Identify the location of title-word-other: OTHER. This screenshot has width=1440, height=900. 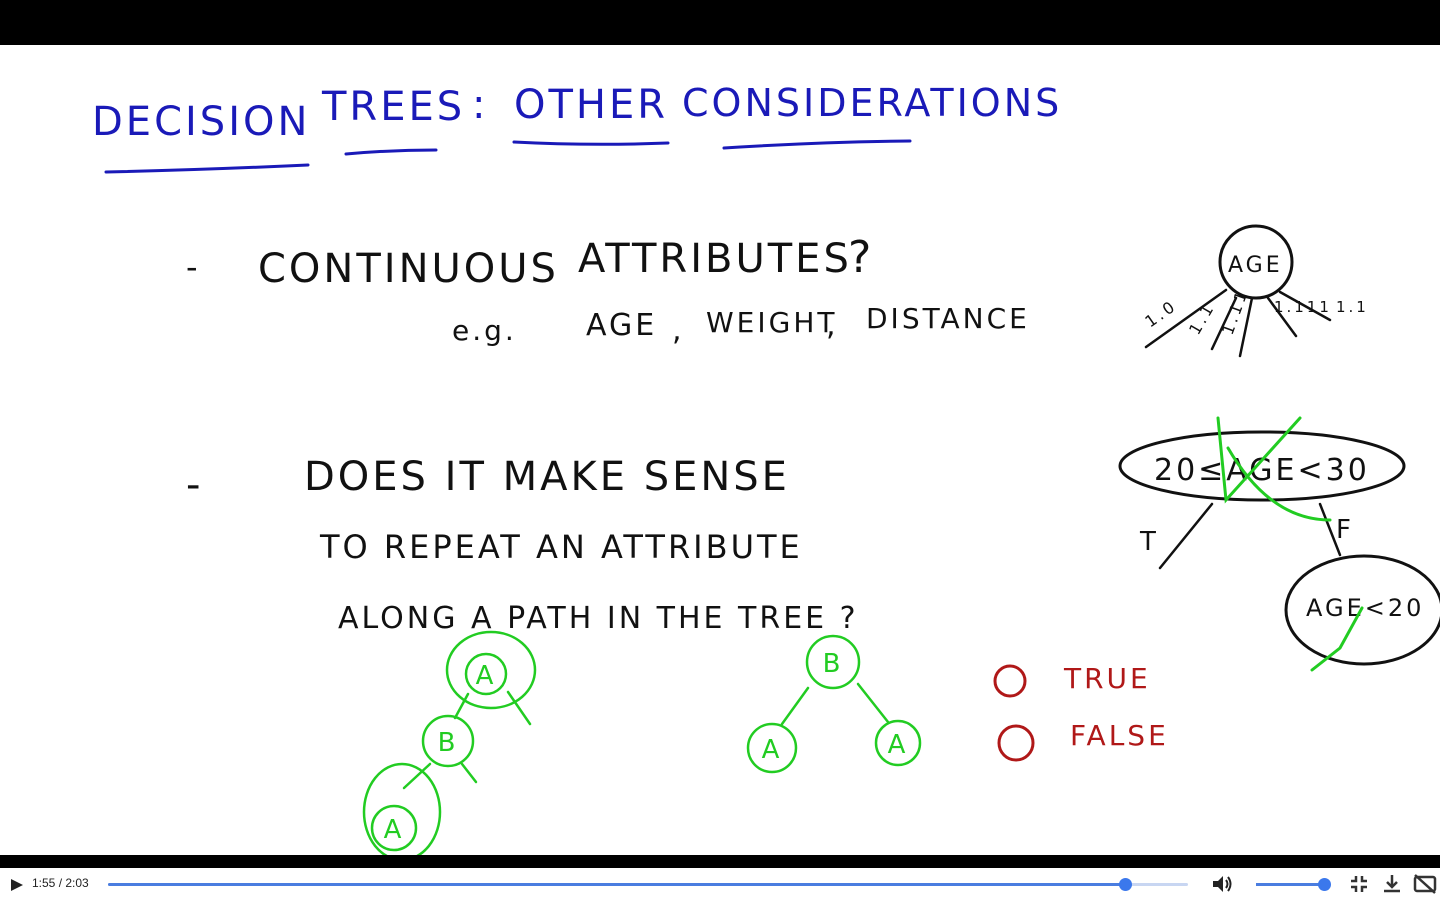
(591, 105).